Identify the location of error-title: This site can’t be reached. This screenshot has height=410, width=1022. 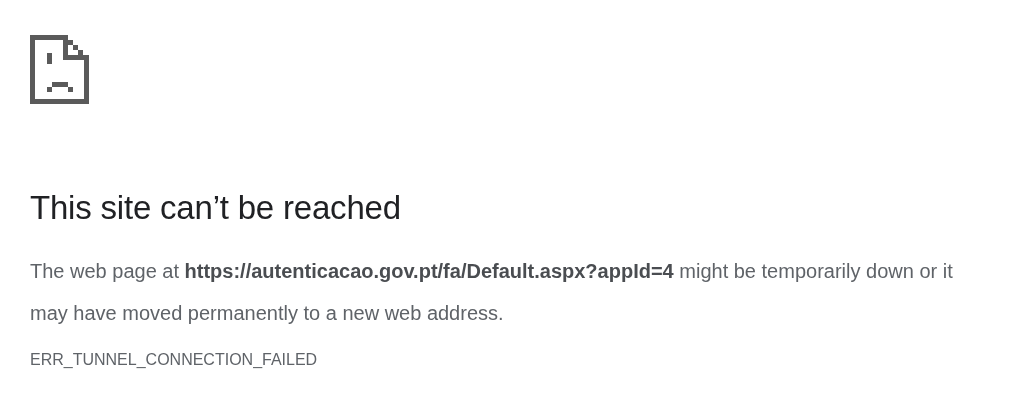
(216, 208).